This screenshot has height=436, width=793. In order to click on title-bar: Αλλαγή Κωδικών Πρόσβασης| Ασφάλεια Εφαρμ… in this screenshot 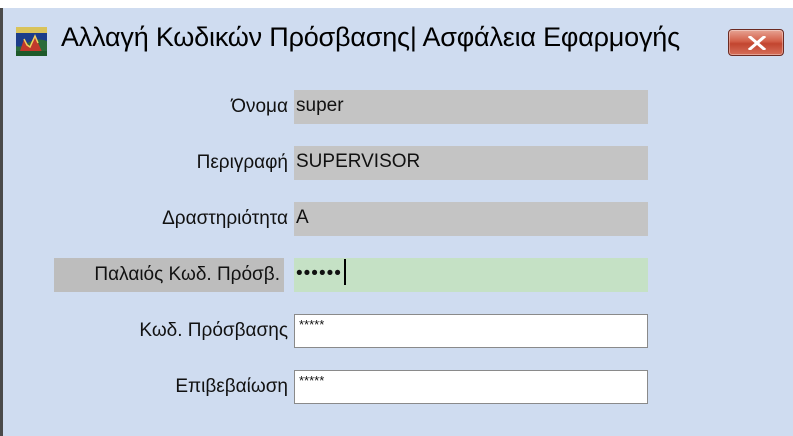, I will do `click(398, 39)`.